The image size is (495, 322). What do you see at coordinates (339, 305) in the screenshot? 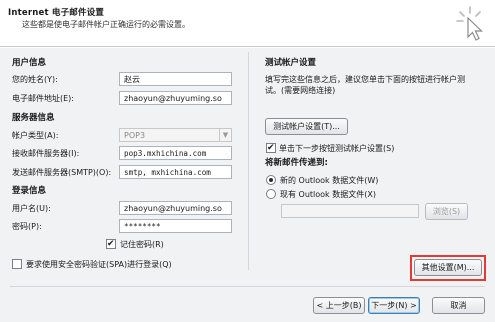
I see `back-button: < 上一步(B)` at bounding box center [339, 305].